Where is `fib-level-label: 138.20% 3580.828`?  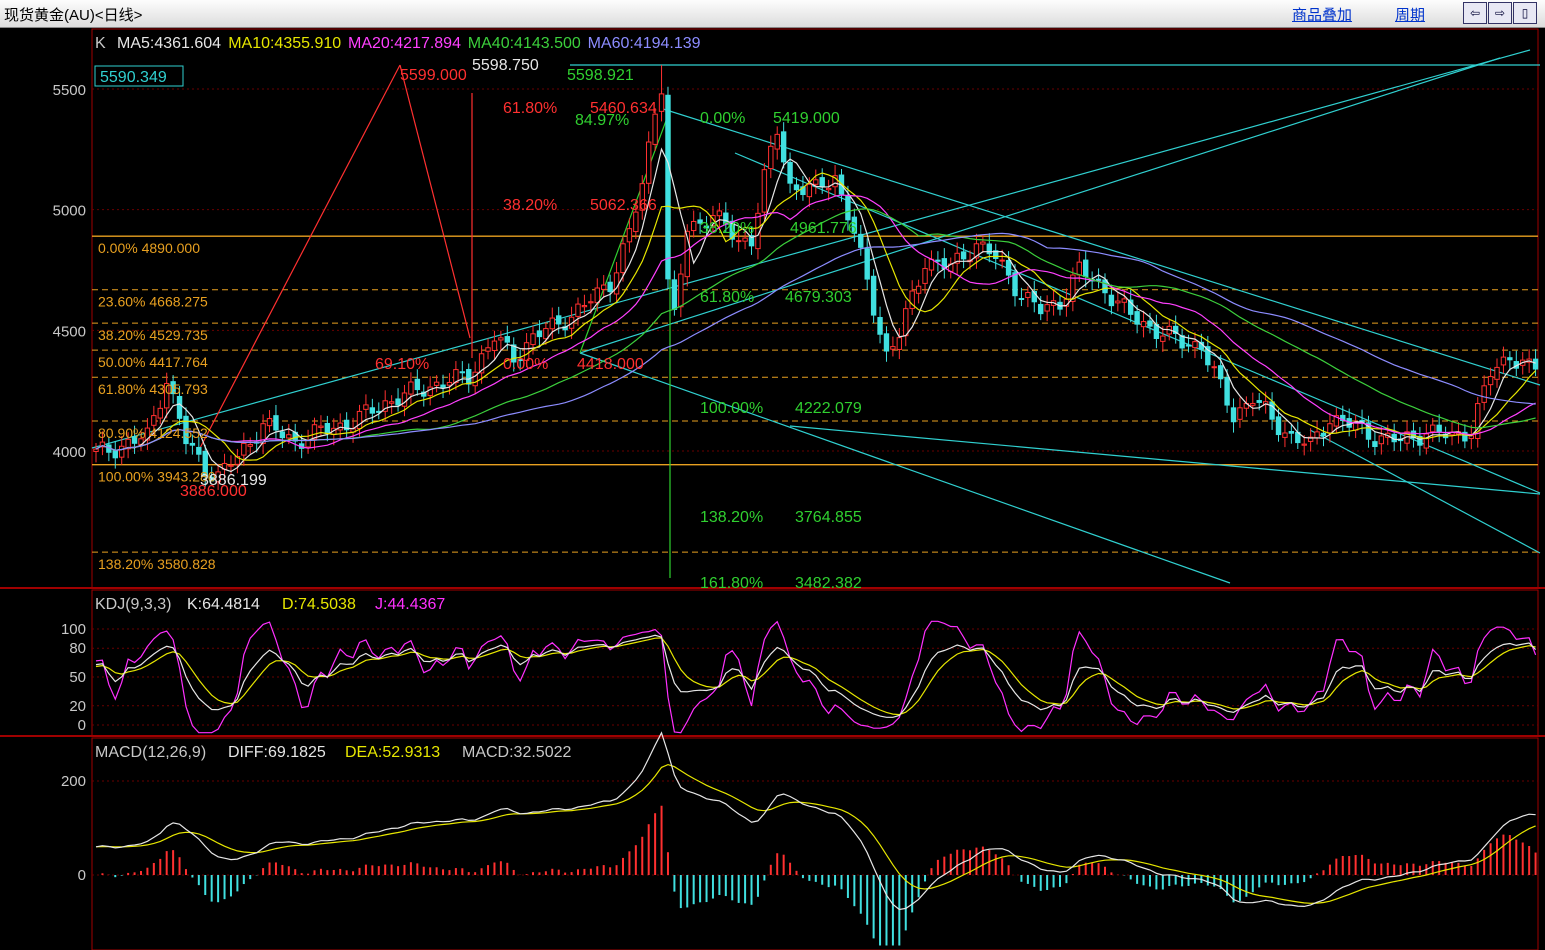 fib-level-label: 138.20% 3580.828 is located at coordinates (157, 564).